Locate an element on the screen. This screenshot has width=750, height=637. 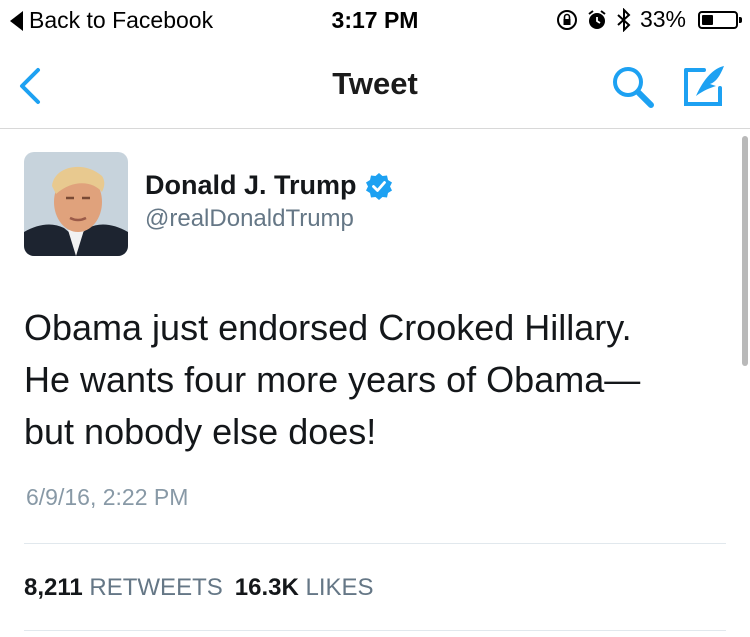
likes-stat: 16.3K LIKES is located at coordinates (304, 587).